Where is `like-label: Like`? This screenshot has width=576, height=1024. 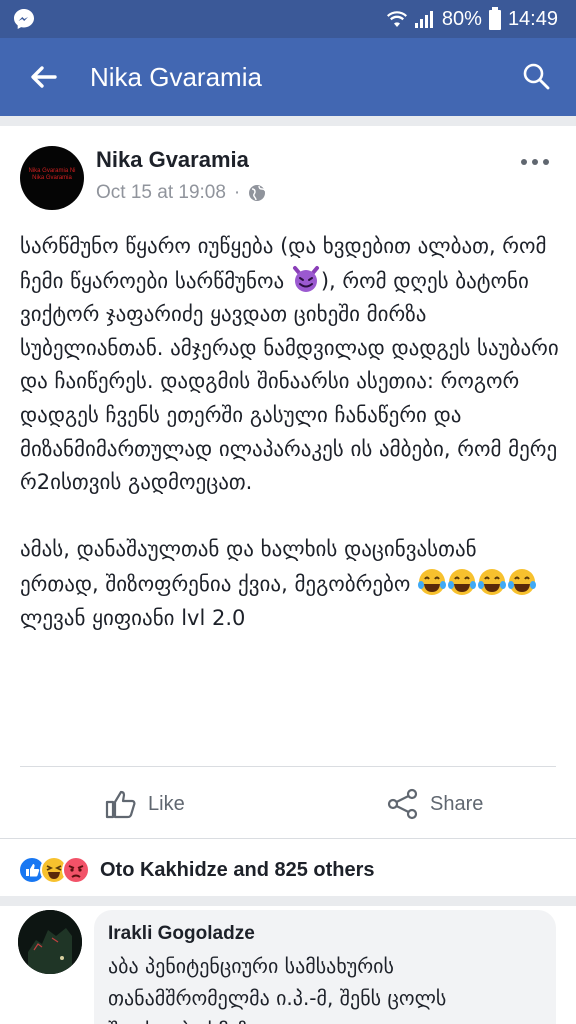
like-label: Like is located at coordinates (166, 803).